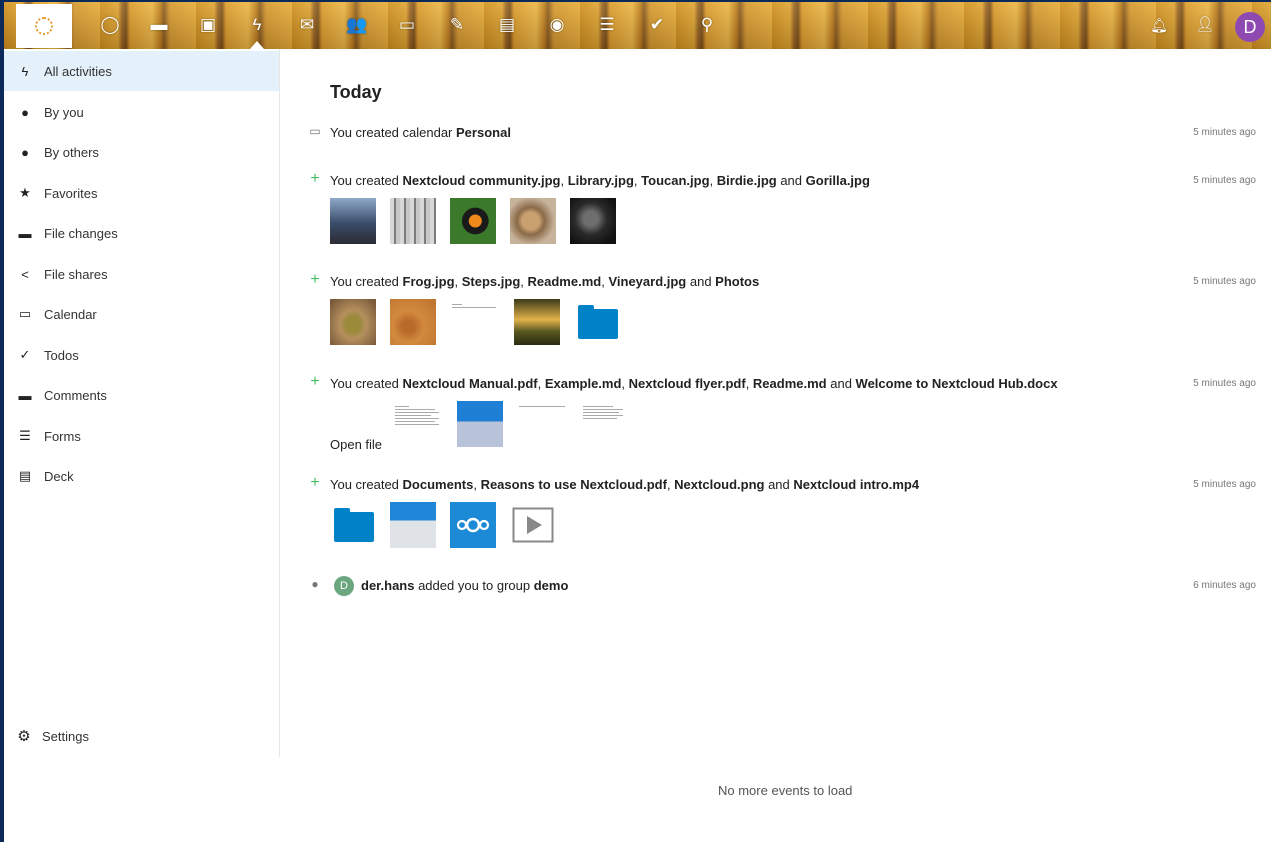 Image resolution: width=1271 pixels, height=842 pixels. I want to click on video-thumbnail, so click(533, 525).